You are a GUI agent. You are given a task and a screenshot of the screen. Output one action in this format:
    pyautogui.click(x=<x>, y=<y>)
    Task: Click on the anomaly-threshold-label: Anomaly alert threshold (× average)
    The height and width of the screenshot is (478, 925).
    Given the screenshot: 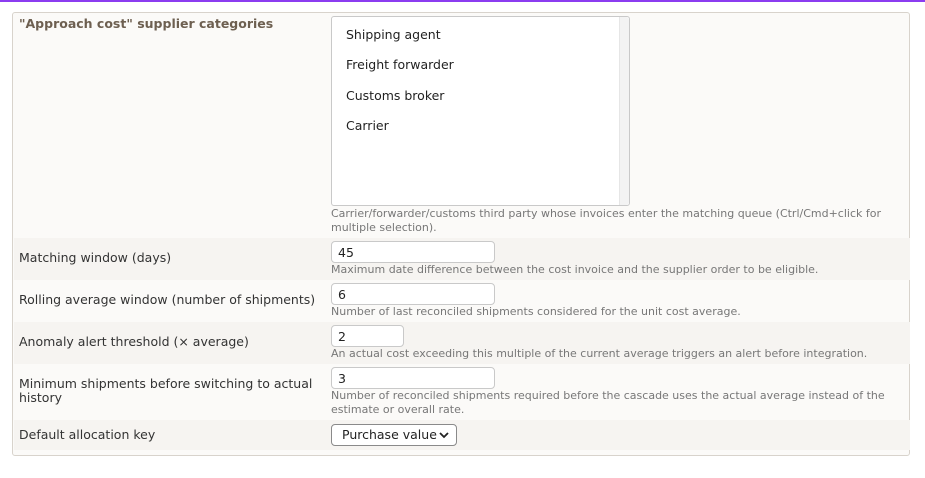 What is the action you would take?
    pyautogui.click(x=134, y=341)
    